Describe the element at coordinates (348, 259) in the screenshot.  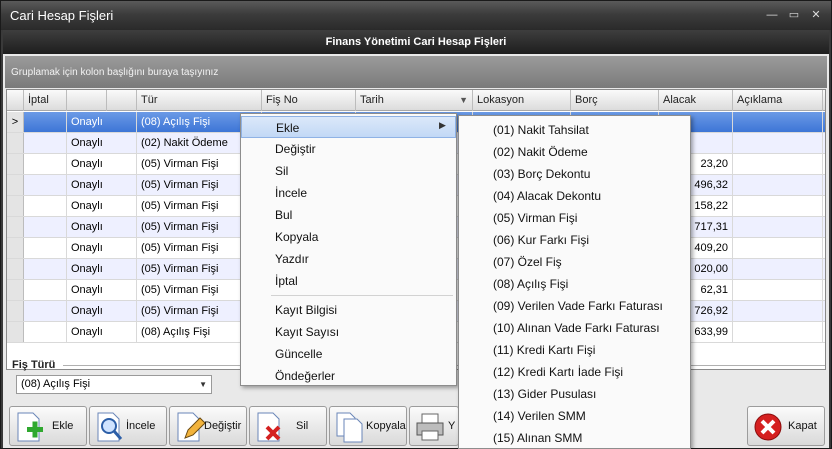
I see `menu-item: Yazdır` at that location.